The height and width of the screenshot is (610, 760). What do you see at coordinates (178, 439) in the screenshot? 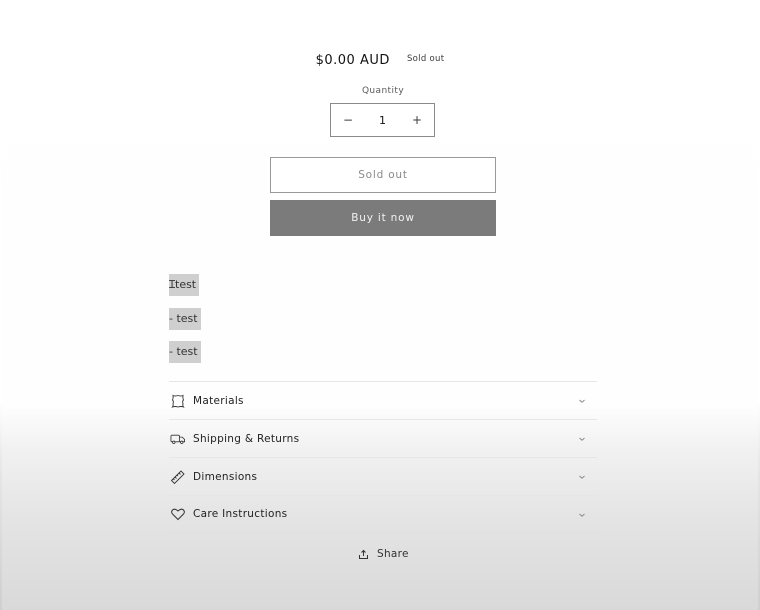
I see `truck-icon` at bounding box center [178, 439].